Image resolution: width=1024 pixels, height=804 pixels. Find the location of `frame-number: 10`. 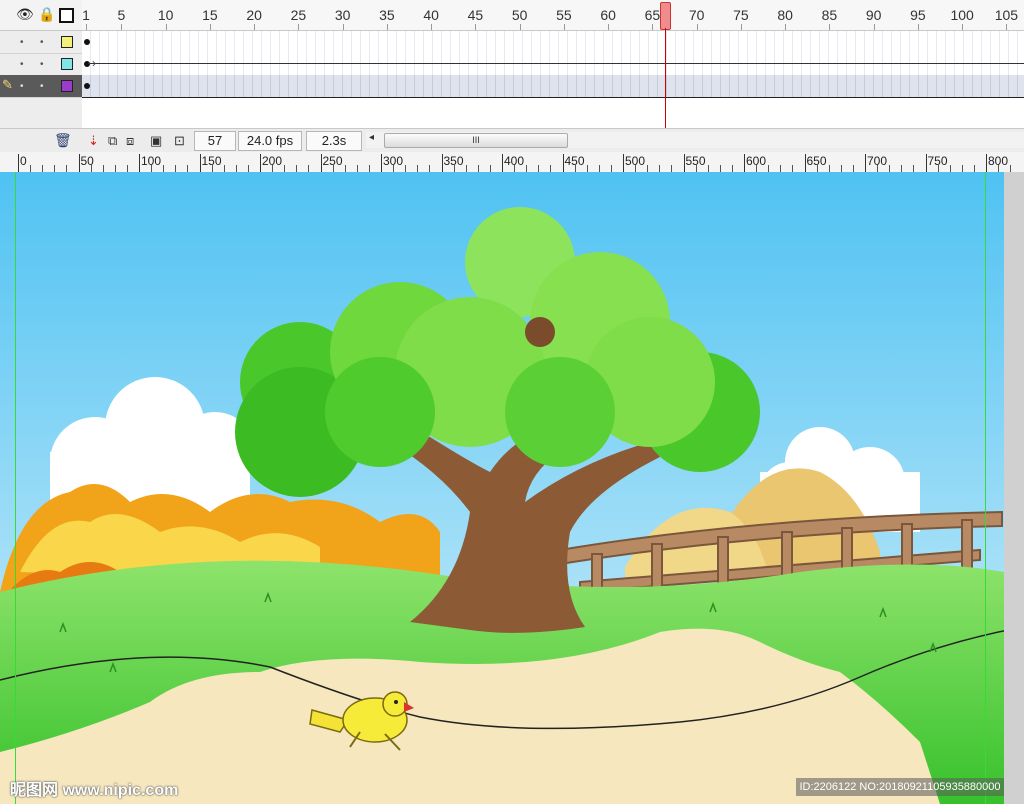

frame-number: 10 is located at coordinates (165, 15).